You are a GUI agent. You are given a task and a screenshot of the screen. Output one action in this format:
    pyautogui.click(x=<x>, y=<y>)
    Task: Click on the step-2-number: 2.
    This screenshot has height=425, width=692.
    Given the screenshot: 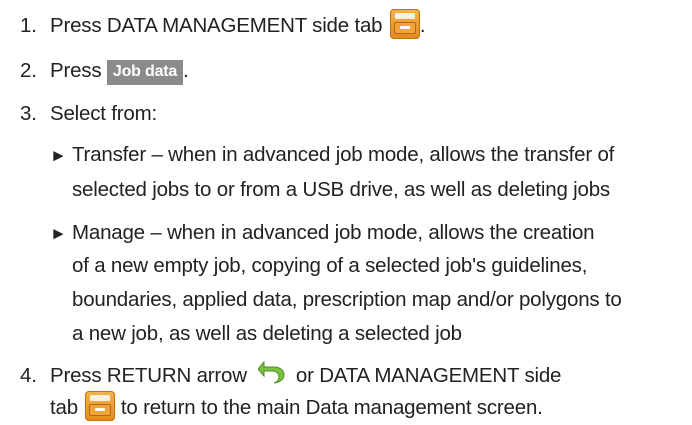 What is the action you would take?
    pyautogui.click(x=28, y=70)
    